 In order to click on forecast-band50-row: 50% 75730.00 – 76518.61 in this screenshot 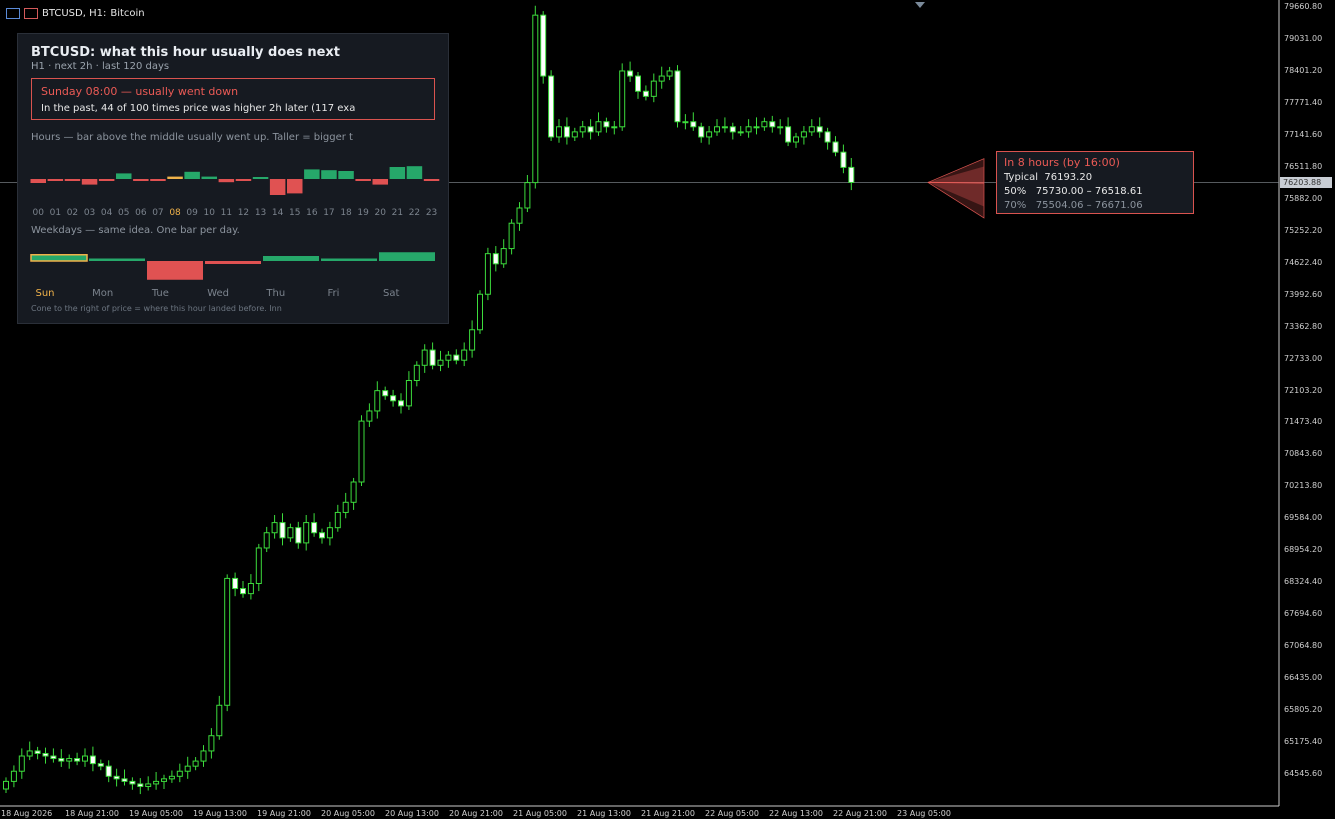, I will do `click(1073, 191)`.